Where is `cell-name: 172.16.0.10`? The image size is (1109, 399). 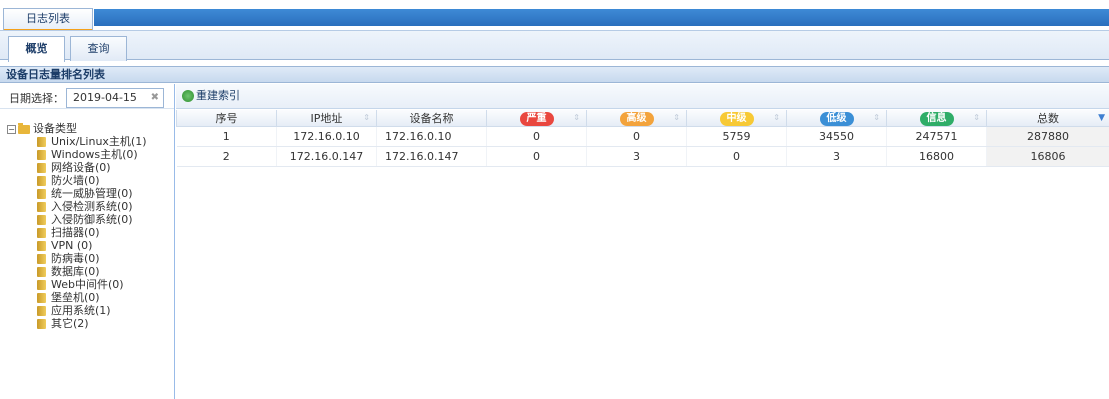
cell-name: 172.16.0.10 is located at coordinates (431, 136).